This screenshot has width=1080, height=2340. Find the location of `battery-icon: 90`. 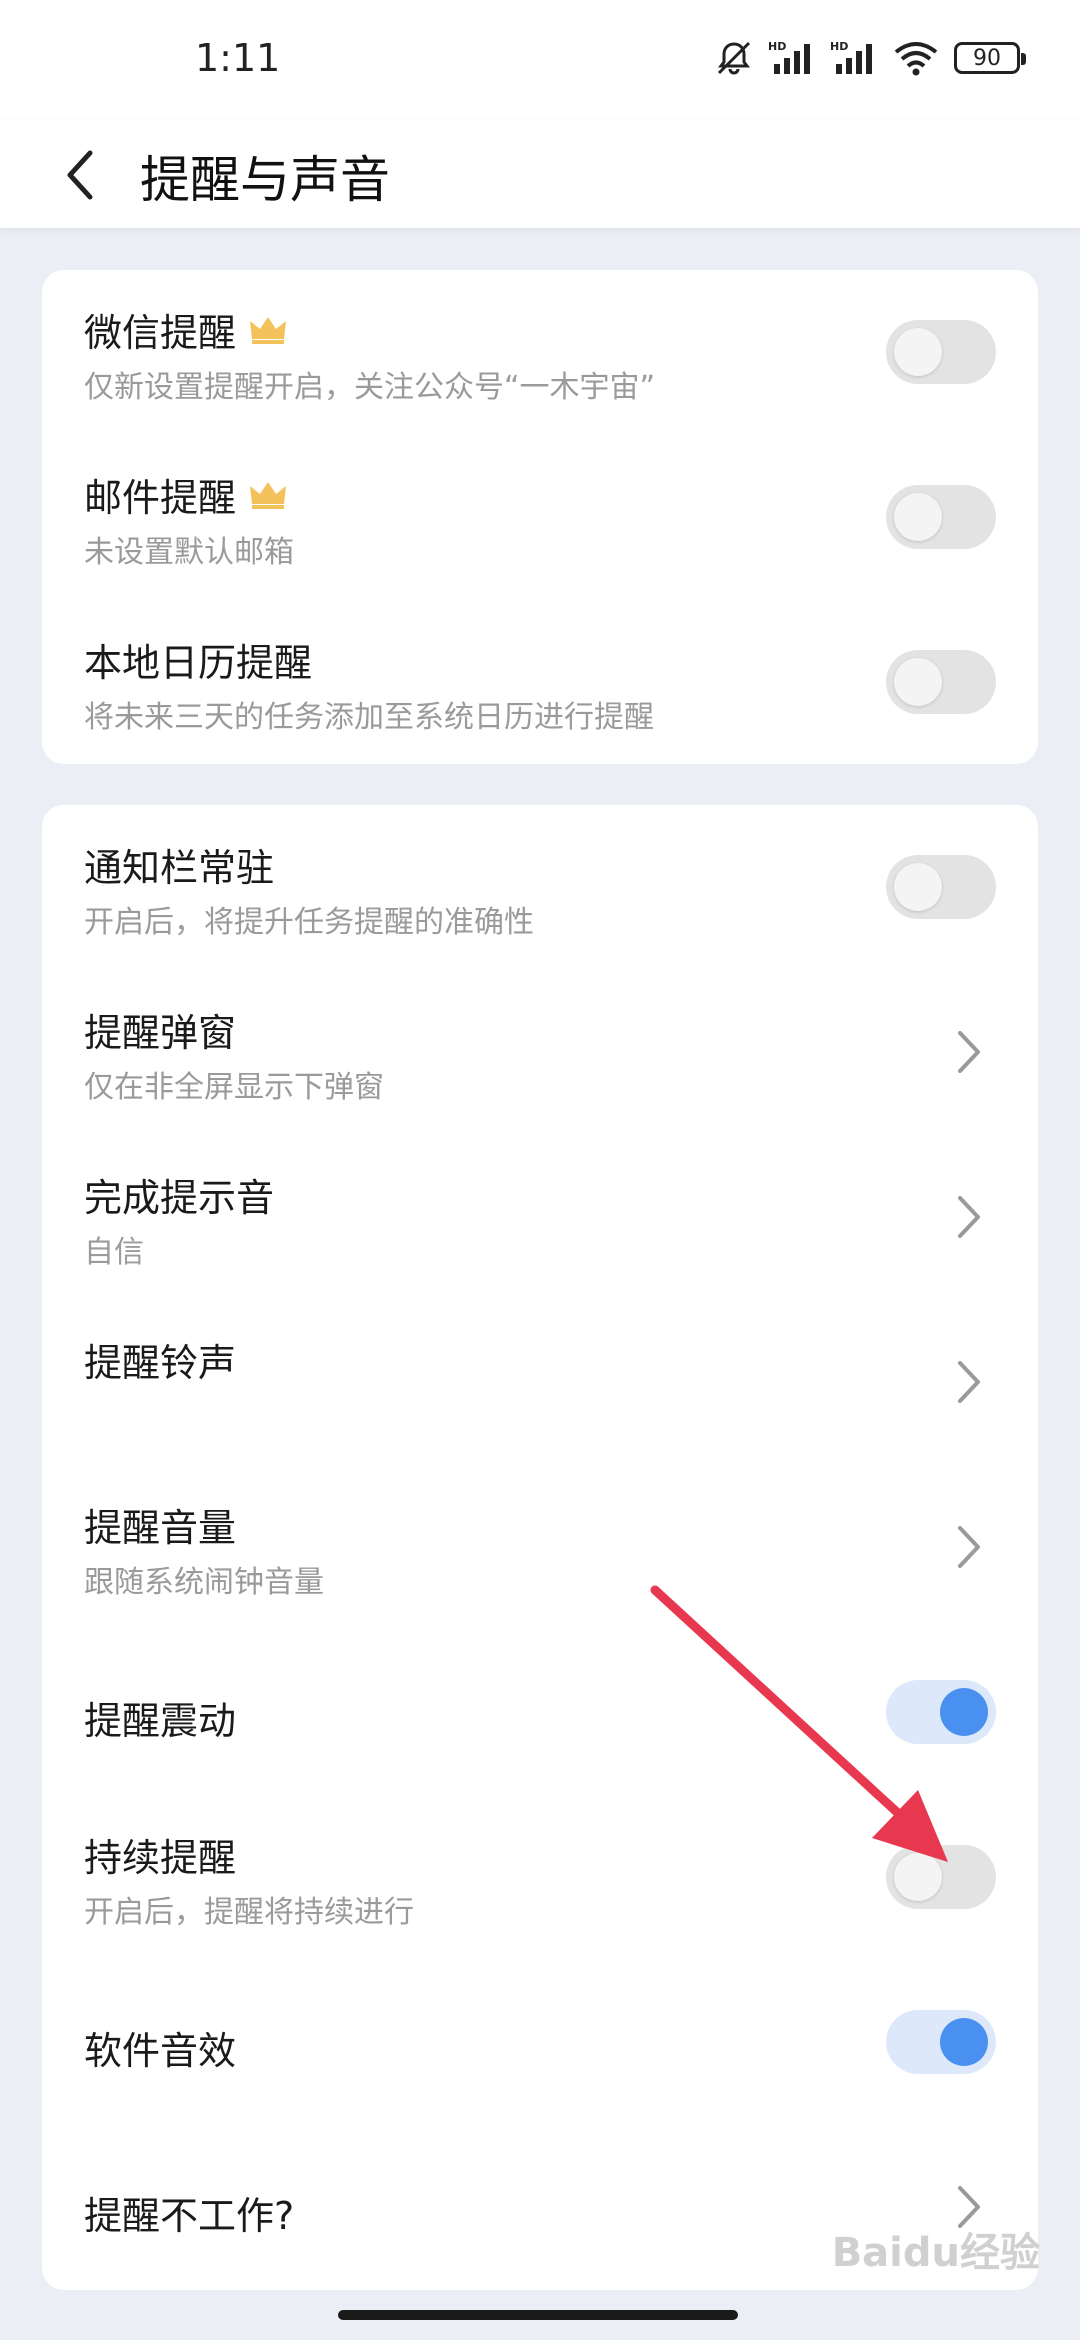

battery-icon: 90 is located at coordinates (990, 58).